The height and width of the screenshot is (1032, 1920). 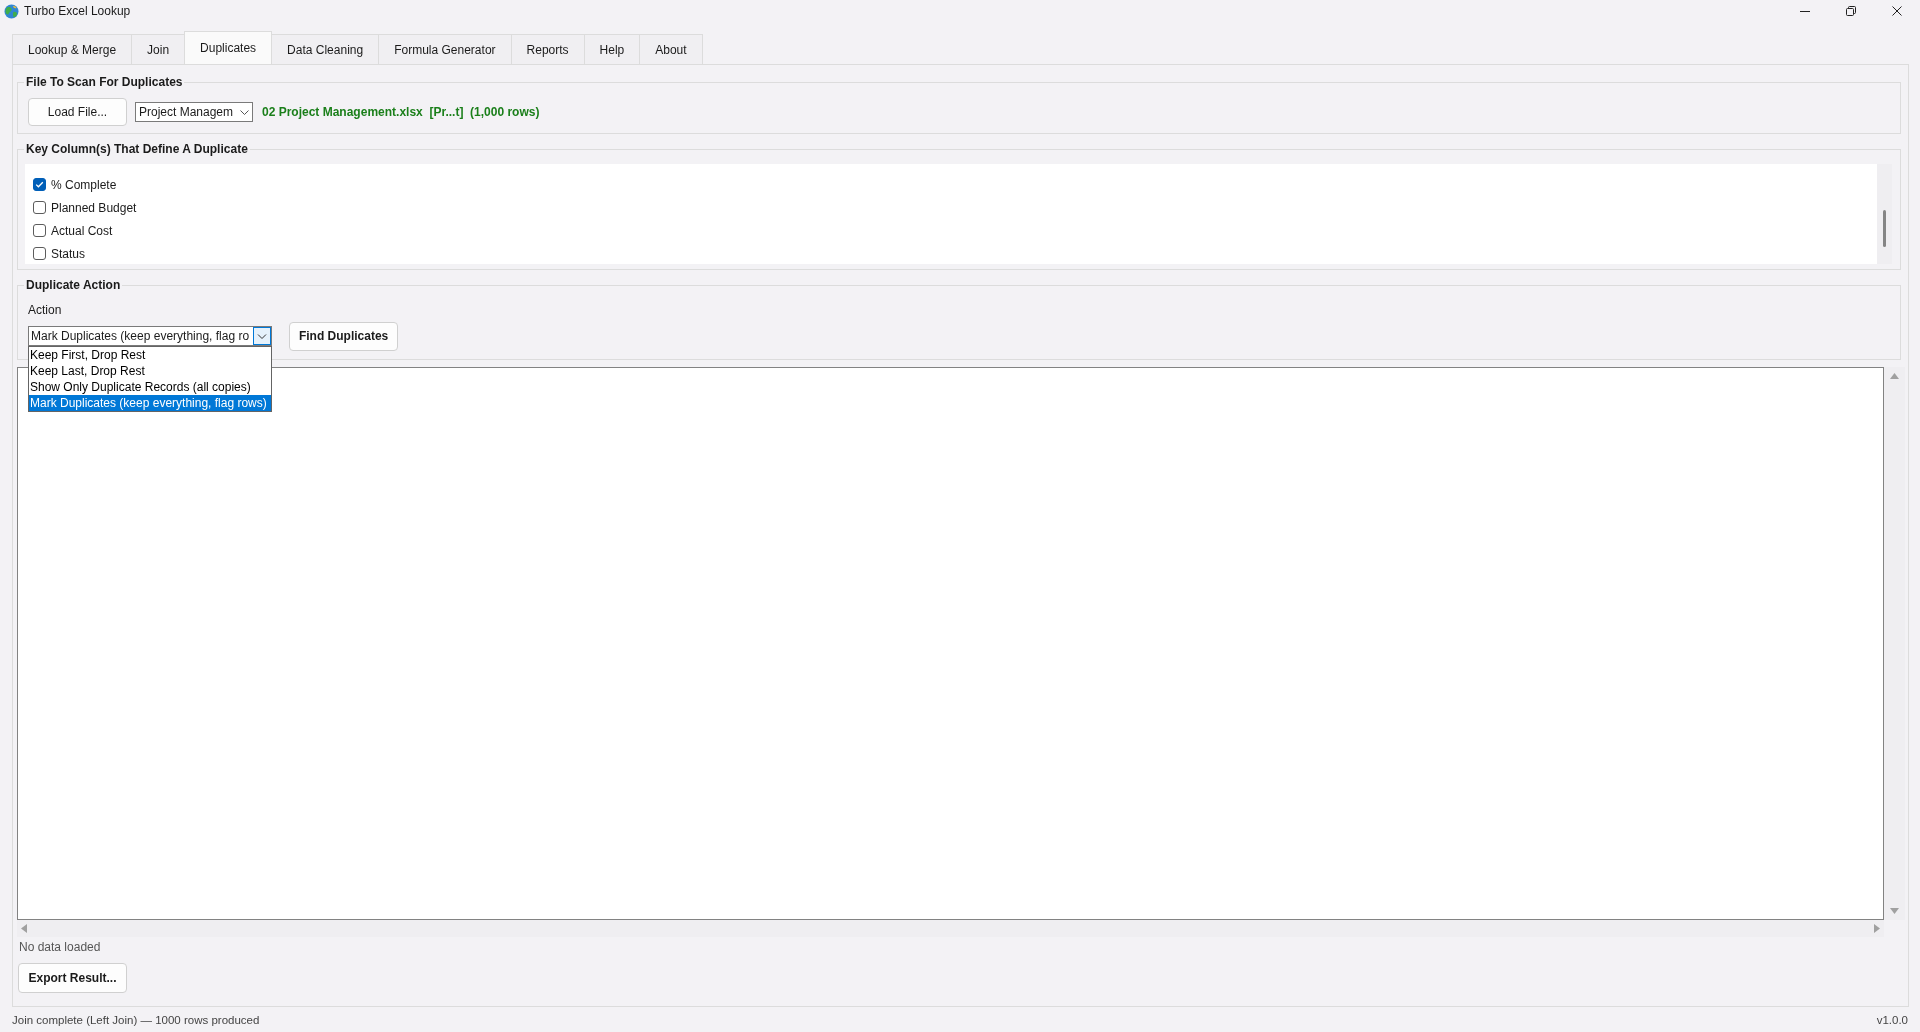 I want to click on find-duplicates-button: Find Duplicates, so click(x=344, y=336).